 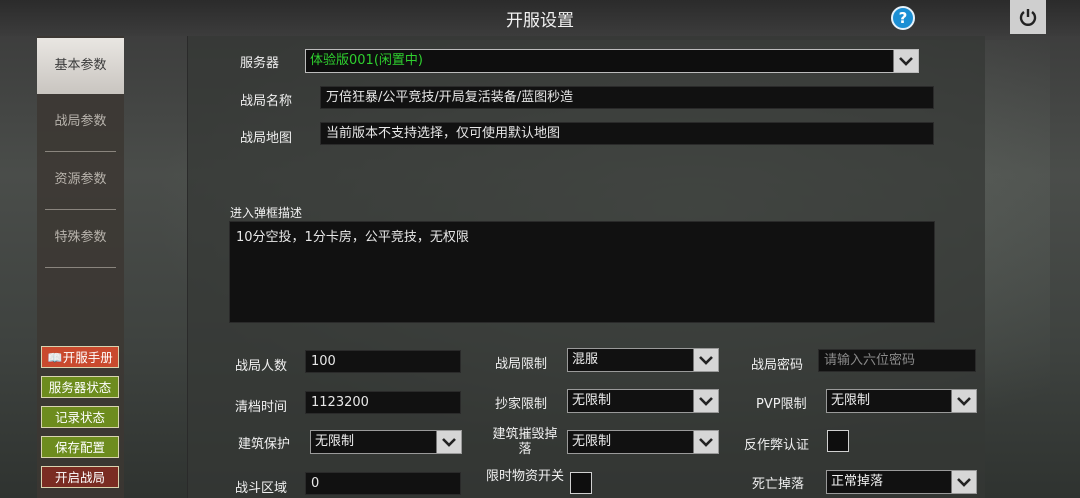 I want to click on power-button, so click(x=1028, y=17).